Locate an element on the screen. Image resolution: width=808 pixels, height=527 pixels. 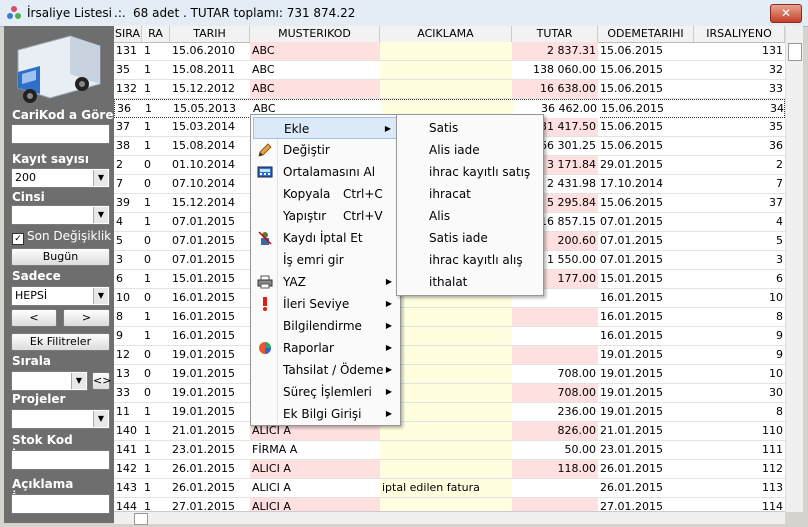
submenu-item: Alis iade is located at coordinates (470, 150).